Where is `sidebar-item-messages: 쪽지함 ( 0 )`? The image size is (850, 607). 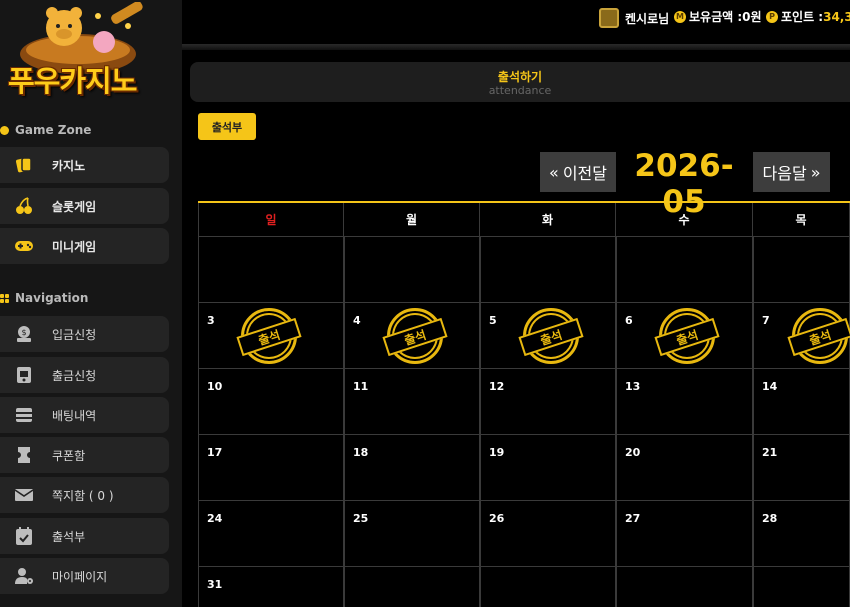
sidebar-item-messages: 쪽지함 ( 0 ) is located at coordinates (84, 495).